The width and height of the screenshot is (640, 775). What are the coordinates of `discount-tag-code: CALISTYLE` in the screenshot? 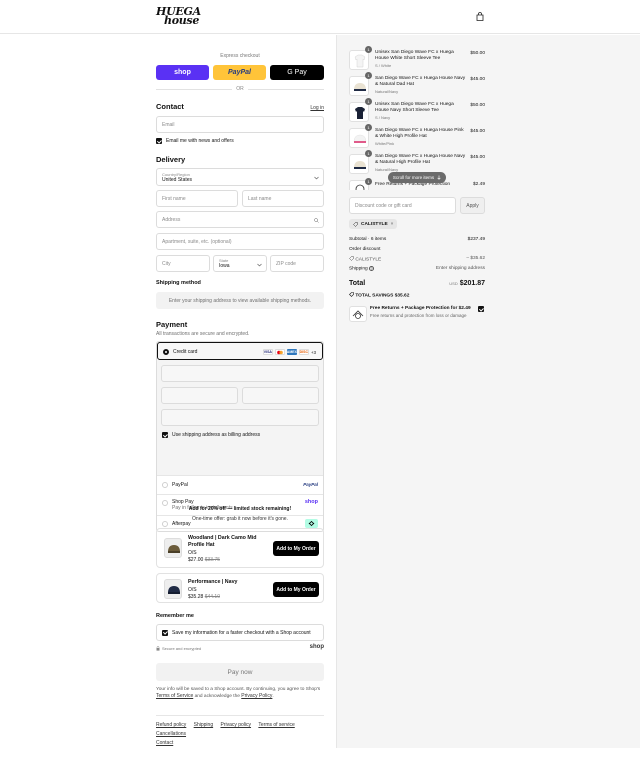 It's located at (374, 224).